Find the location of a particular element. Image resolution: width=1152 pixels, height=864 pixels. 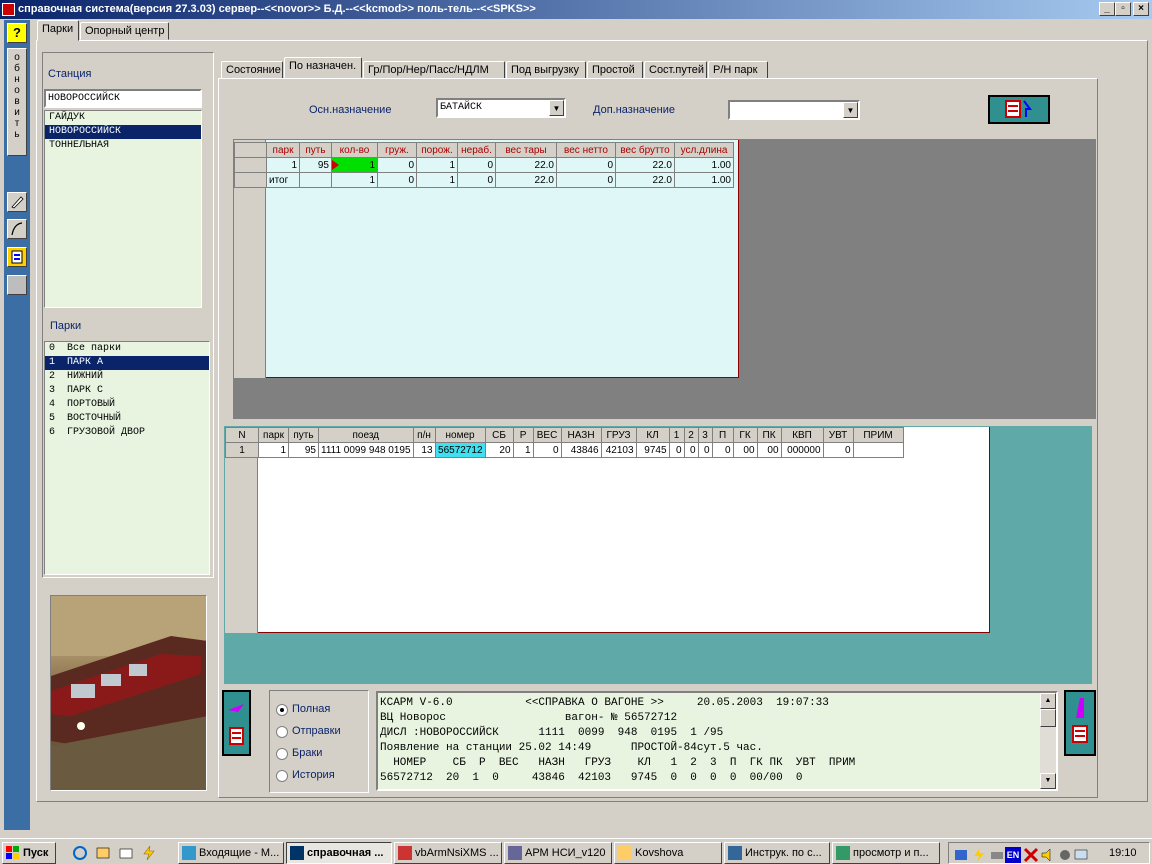

language-indicator: EN is located at coordinates (1013, 855).